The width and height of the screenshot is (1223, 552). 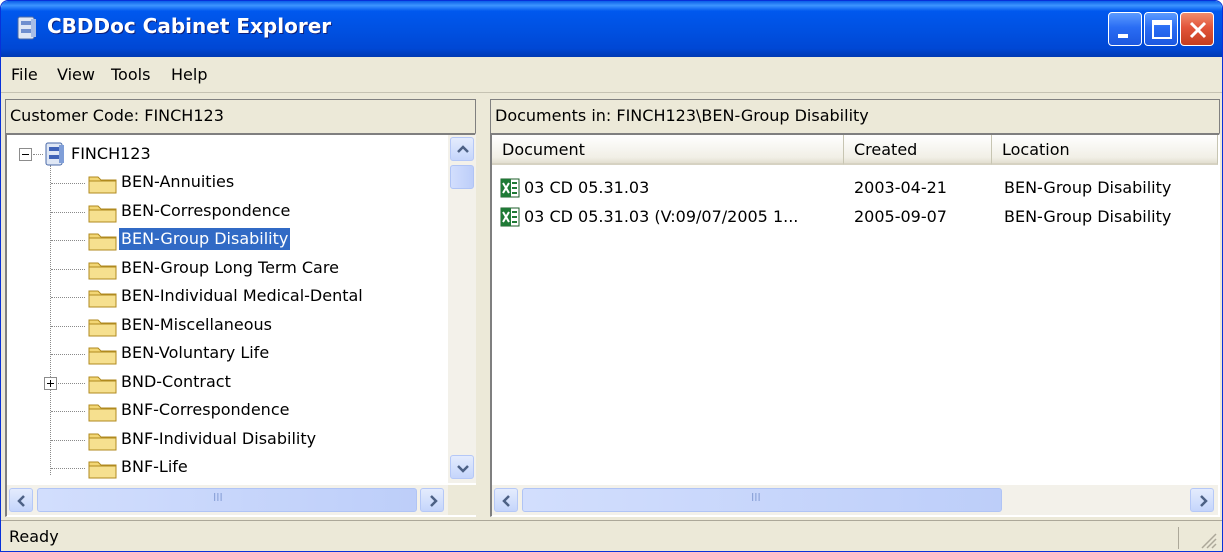 What do you see at coordinates (206, 210) in the screenshot?
I see `tree-folder-label: BEN-Correspondence` at bounding box center [206, 210].